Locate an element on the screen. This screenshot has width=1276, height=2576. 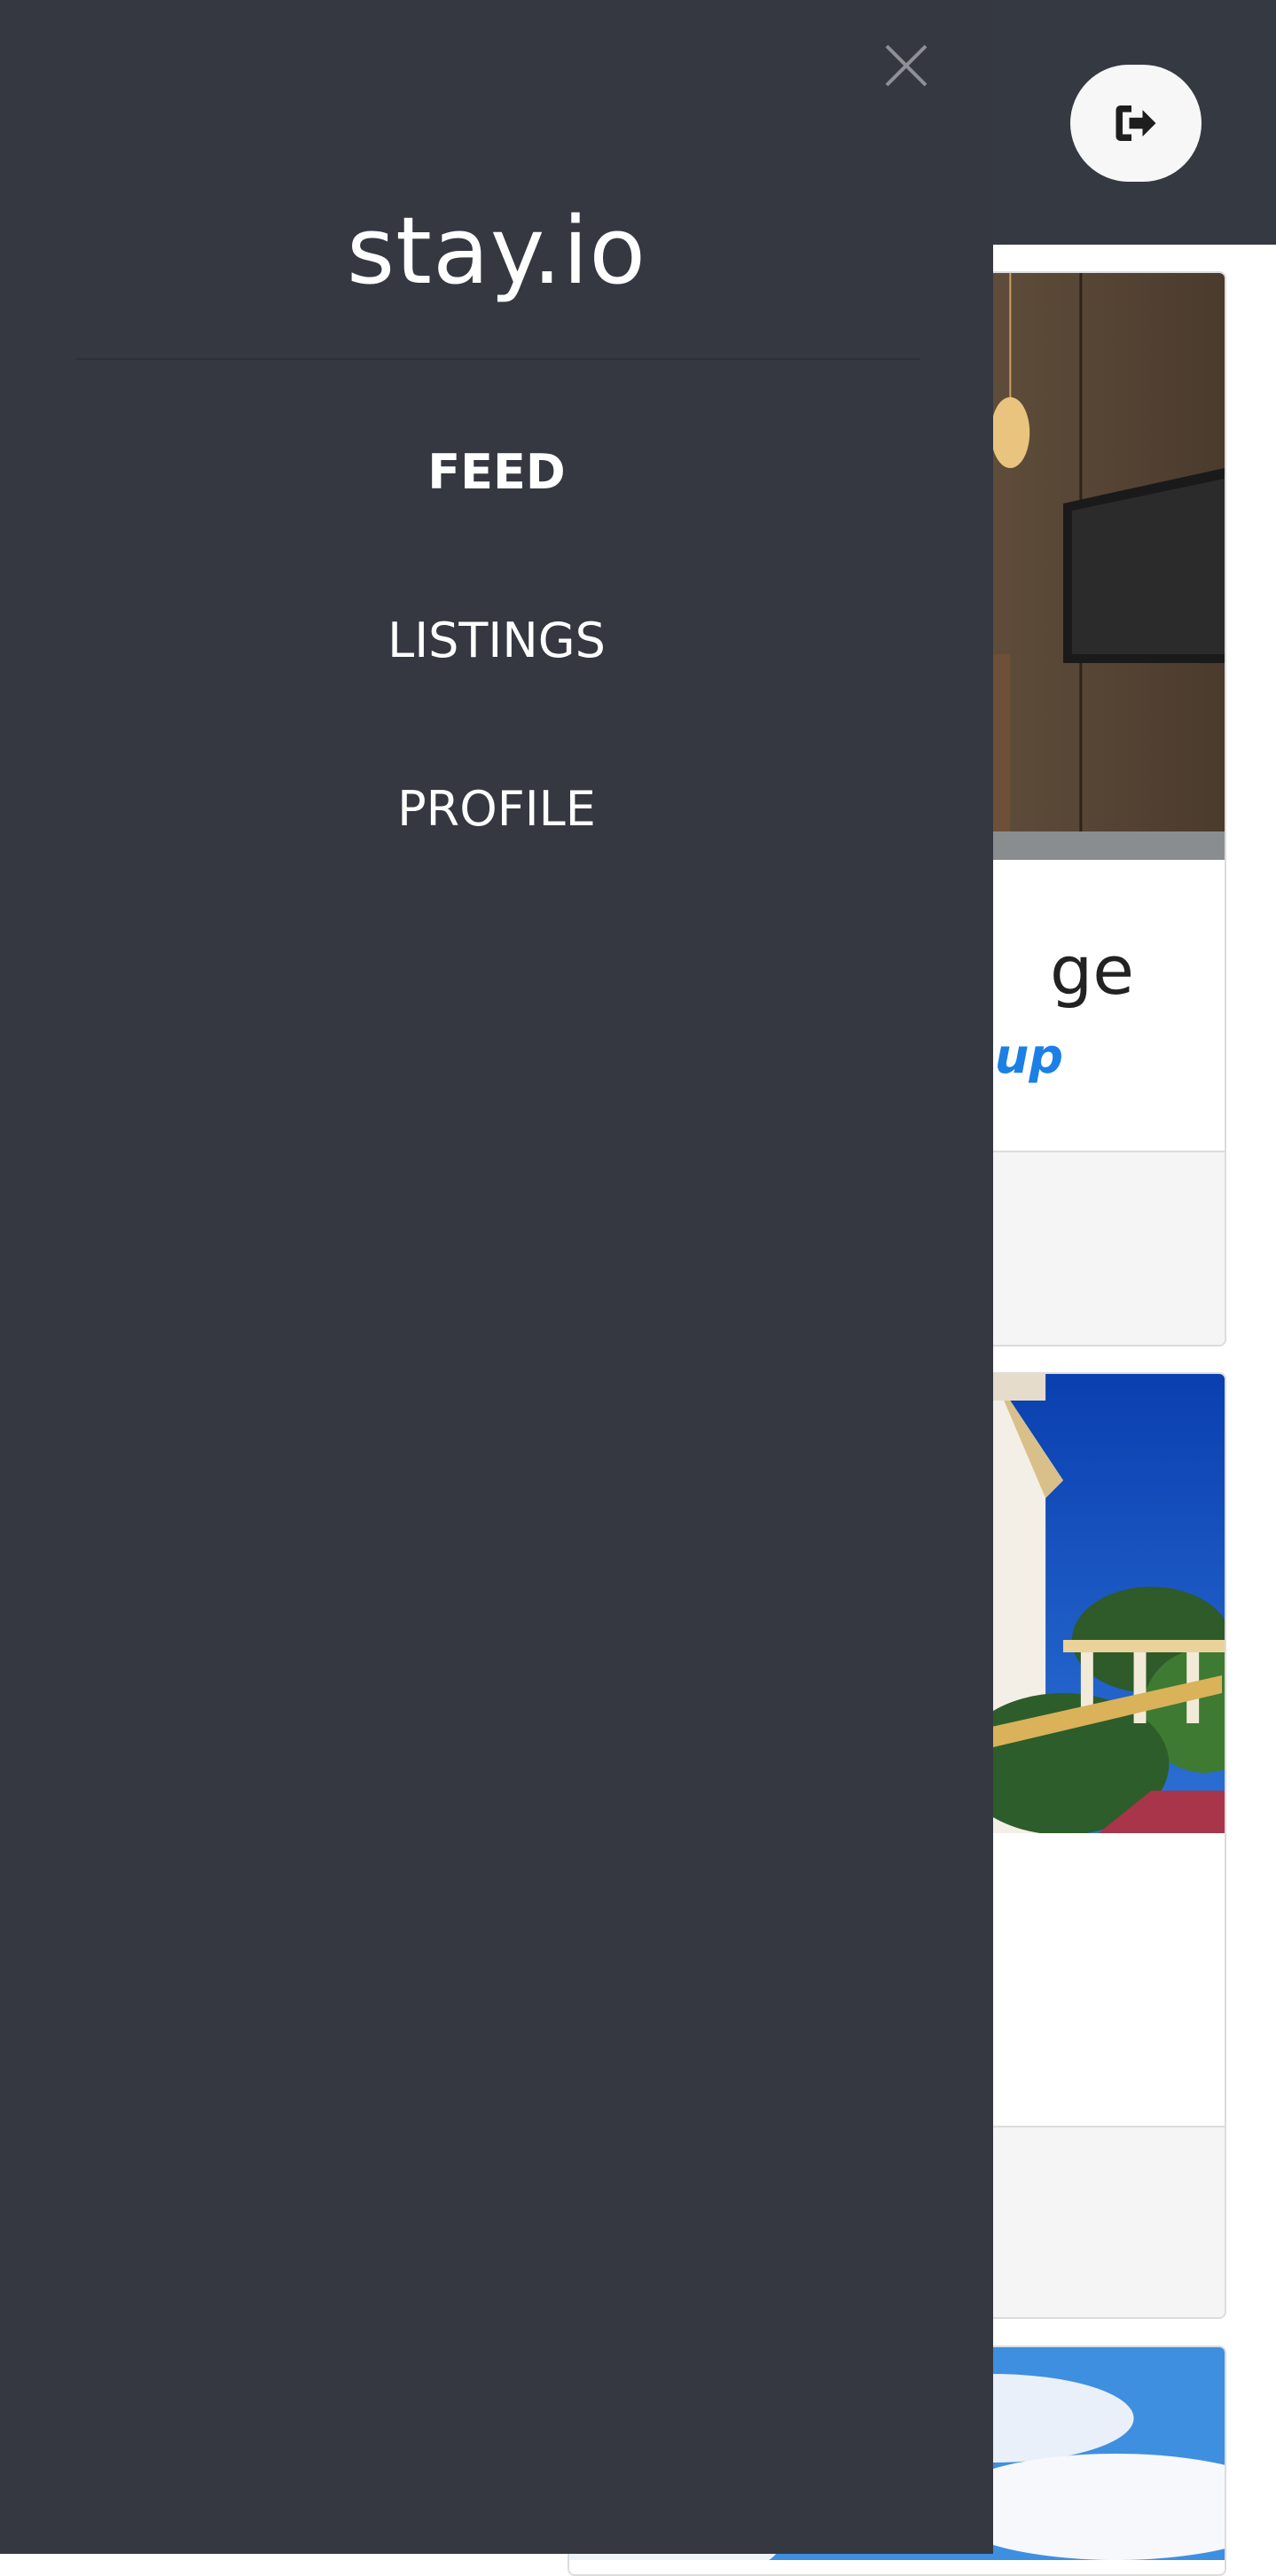
nav-item-listings: LISTINGS is located at coordinates (496, 687).